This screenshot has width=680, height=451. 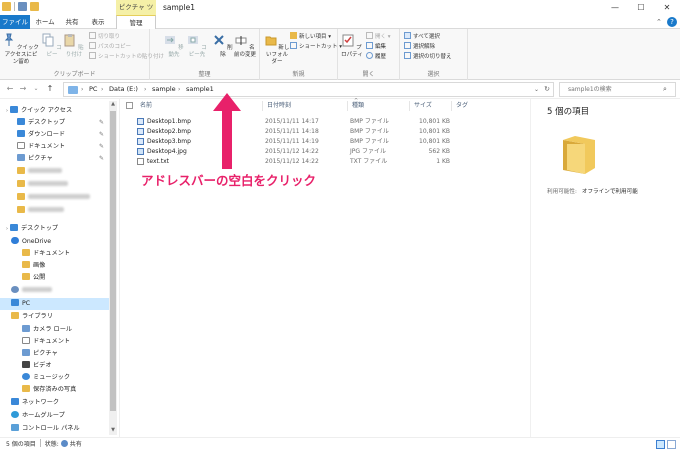 What do you see at coordinates (98, 22) in the screenshot?
I see `tab-view: 表示` at bounding box center [98, 22].